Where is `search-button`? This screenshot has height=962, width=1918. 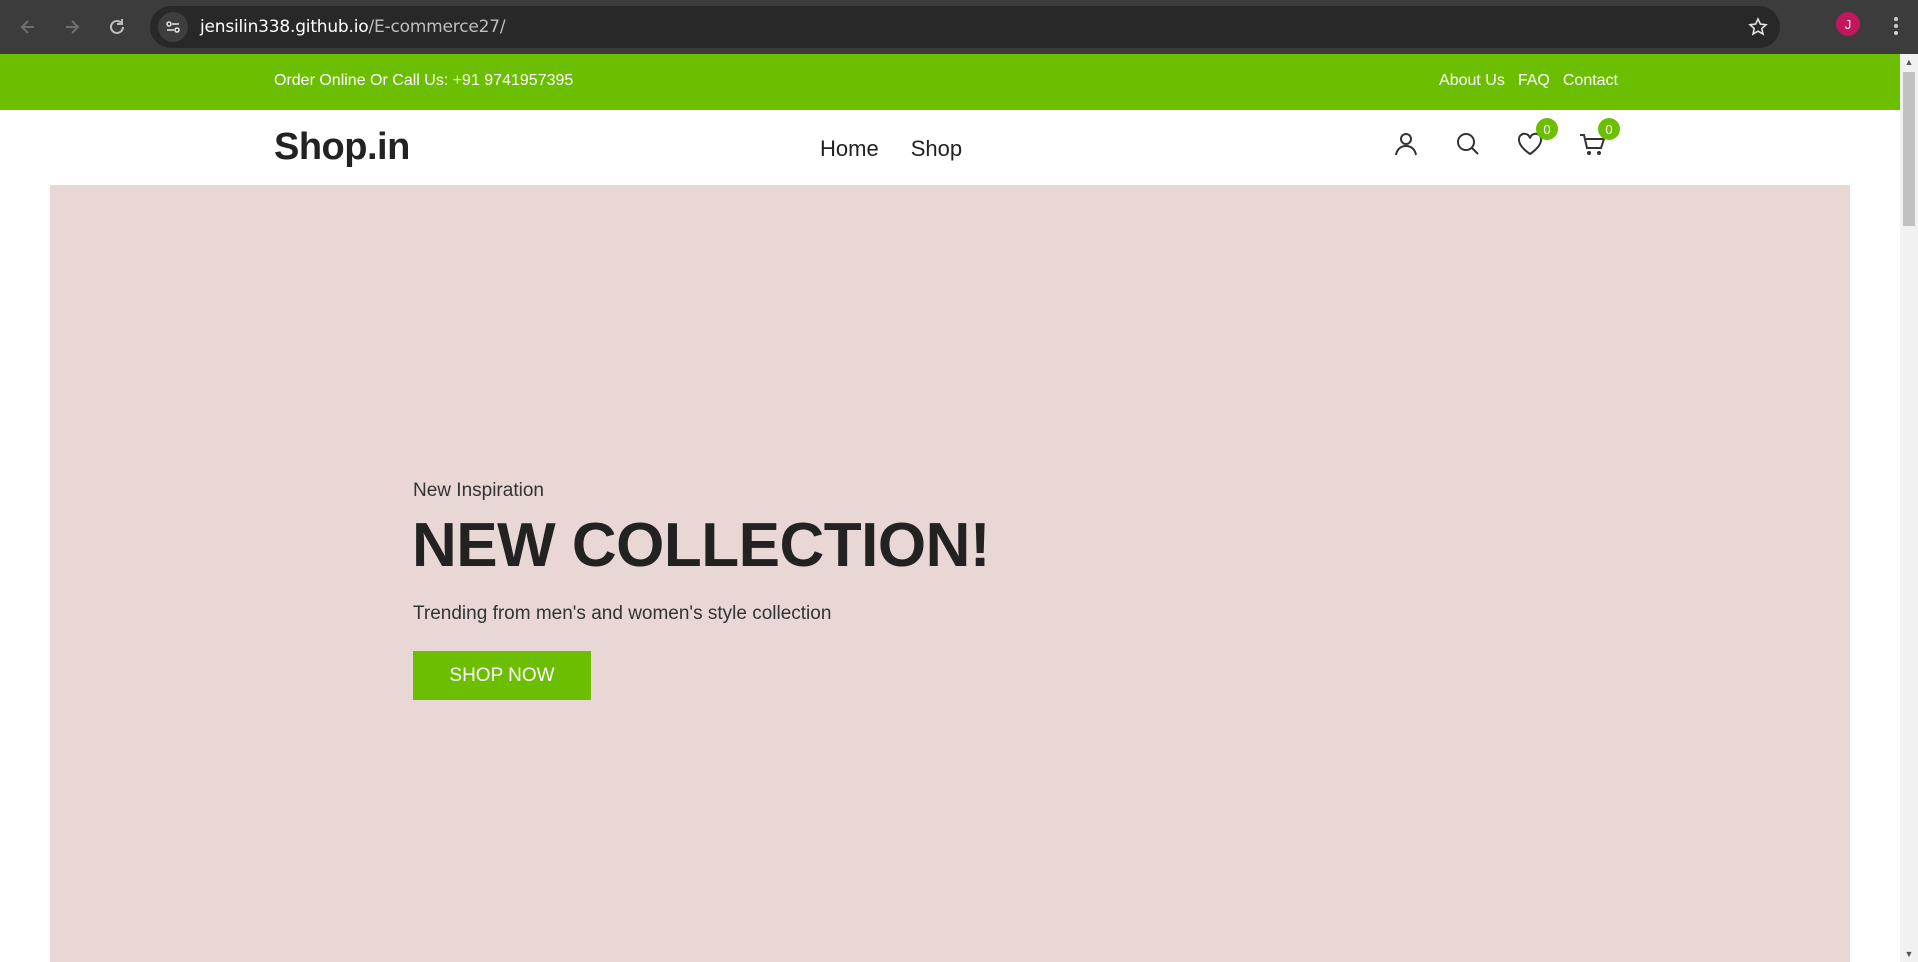 search-button is located at coordinates (1468, 144).